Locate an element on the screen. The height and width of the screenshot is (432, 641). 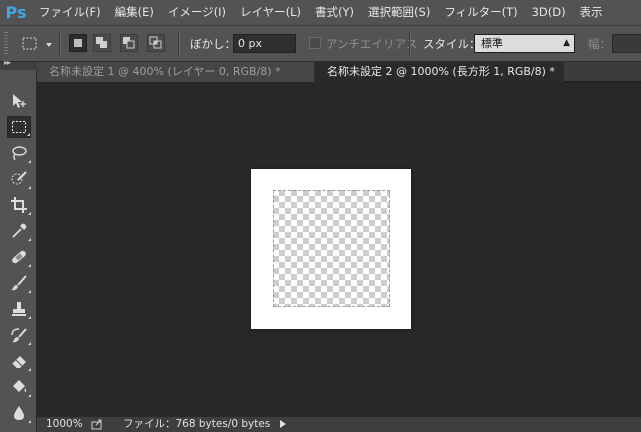
intersect-selection-icon is located at coordinates (155, 42).